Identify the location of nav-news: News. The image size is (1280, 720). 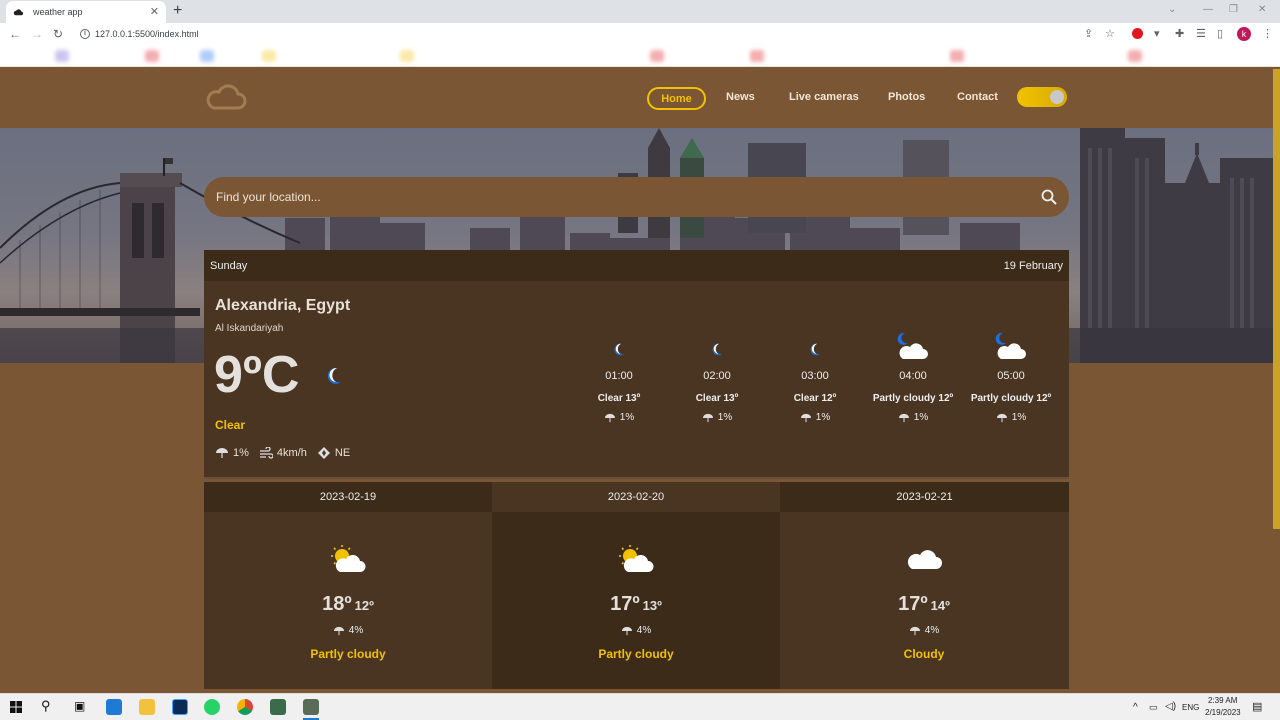
(740, 98).